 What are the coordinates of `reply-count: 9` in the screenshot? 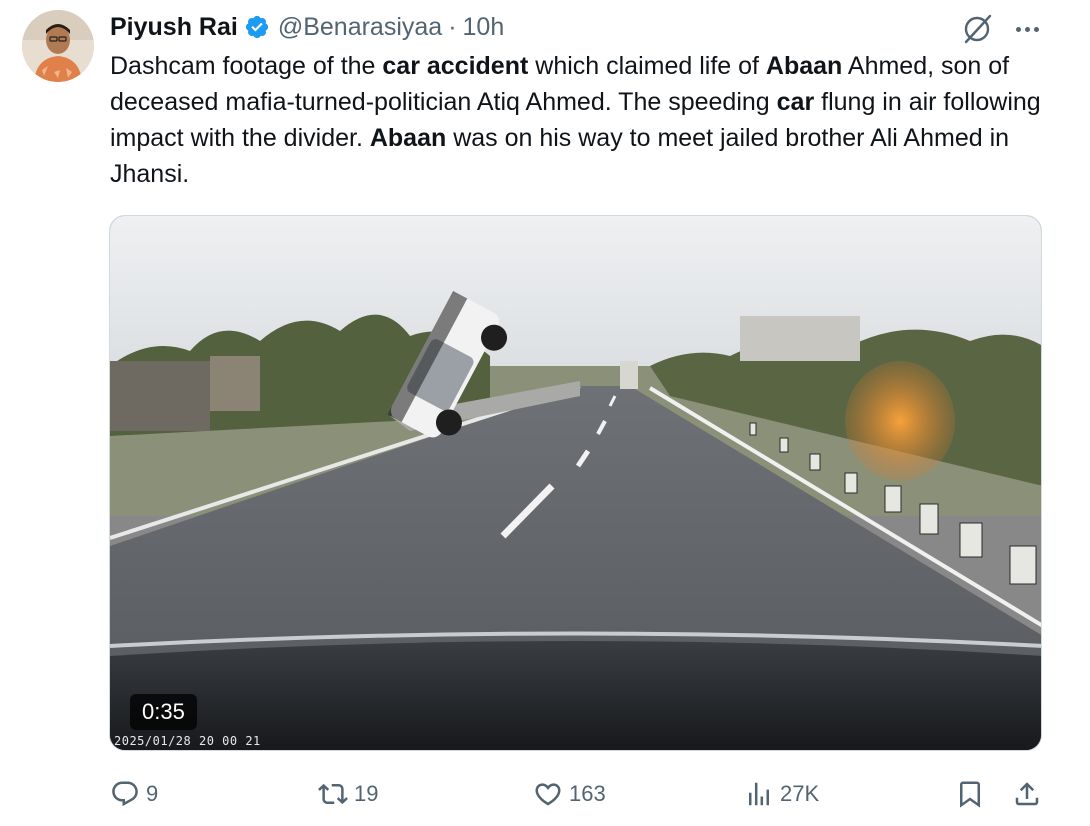 It's located at (152, 793).